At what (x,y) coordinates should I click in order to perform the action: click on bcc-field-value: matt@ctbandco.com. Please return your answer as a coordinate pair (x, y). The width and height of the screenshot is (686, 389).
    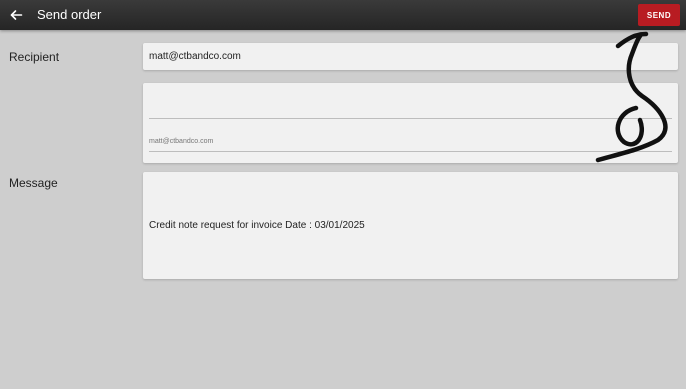
    Looking at the image, I should click on (181, 141).